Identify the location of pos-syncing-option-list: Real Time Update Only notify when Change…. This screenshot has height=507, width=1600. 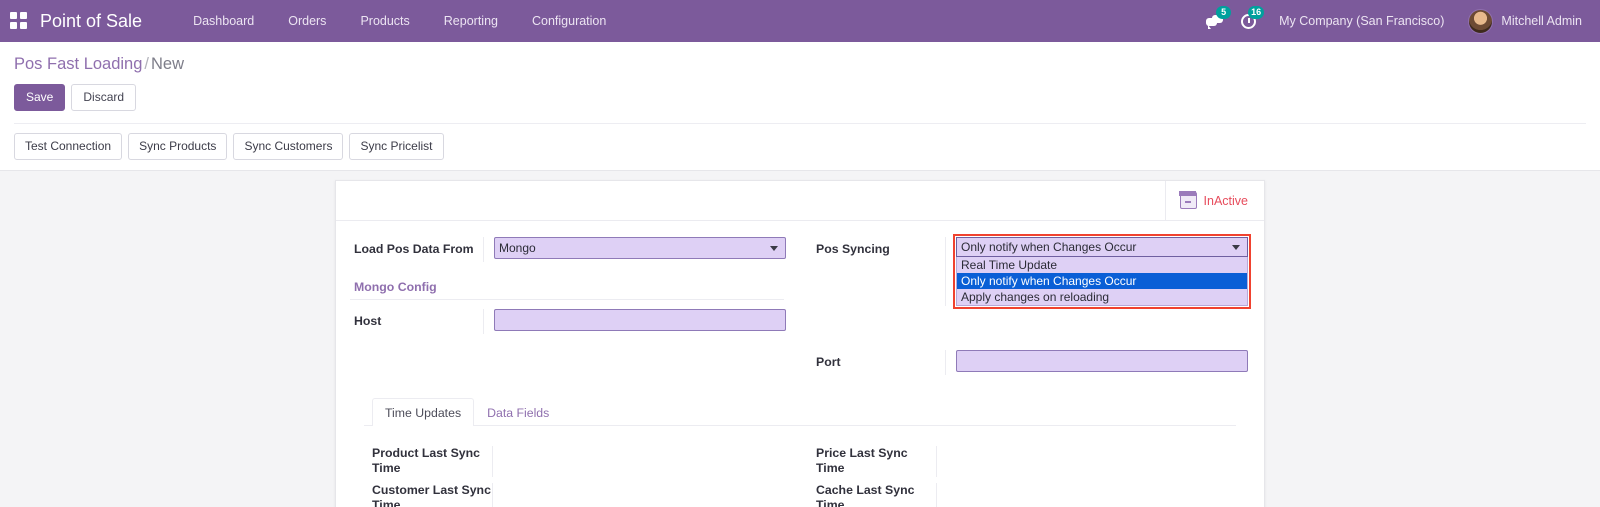
(1102, 281).